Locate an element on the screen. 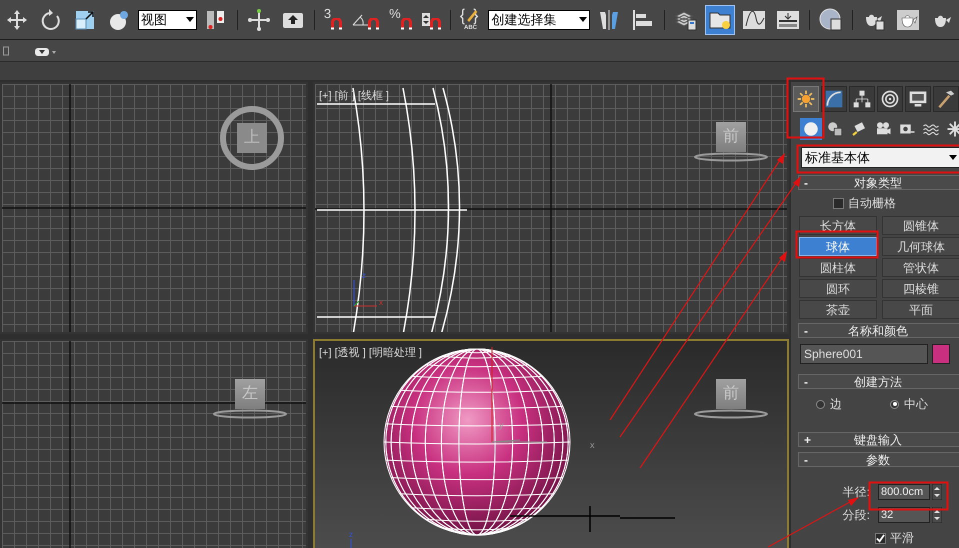 The height and width of the screenshot is (548, 959). monitor-icon is located at coordinates (918, 99).